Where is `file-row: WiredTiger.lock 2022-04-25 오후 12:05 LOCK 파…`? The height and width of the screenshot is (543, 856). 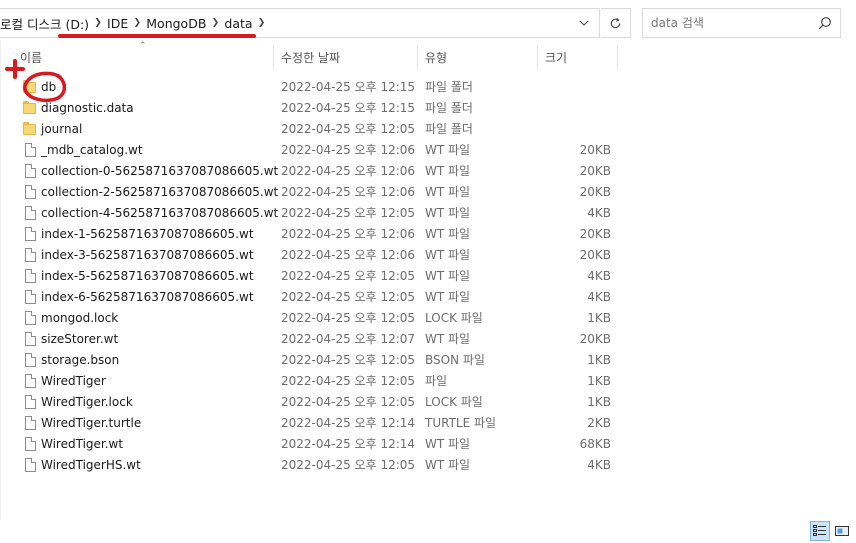
file-row: WiredTiger.lock 2022-04-25 오후 12:05 LOCK 파… is located at coordinates (320, 402).